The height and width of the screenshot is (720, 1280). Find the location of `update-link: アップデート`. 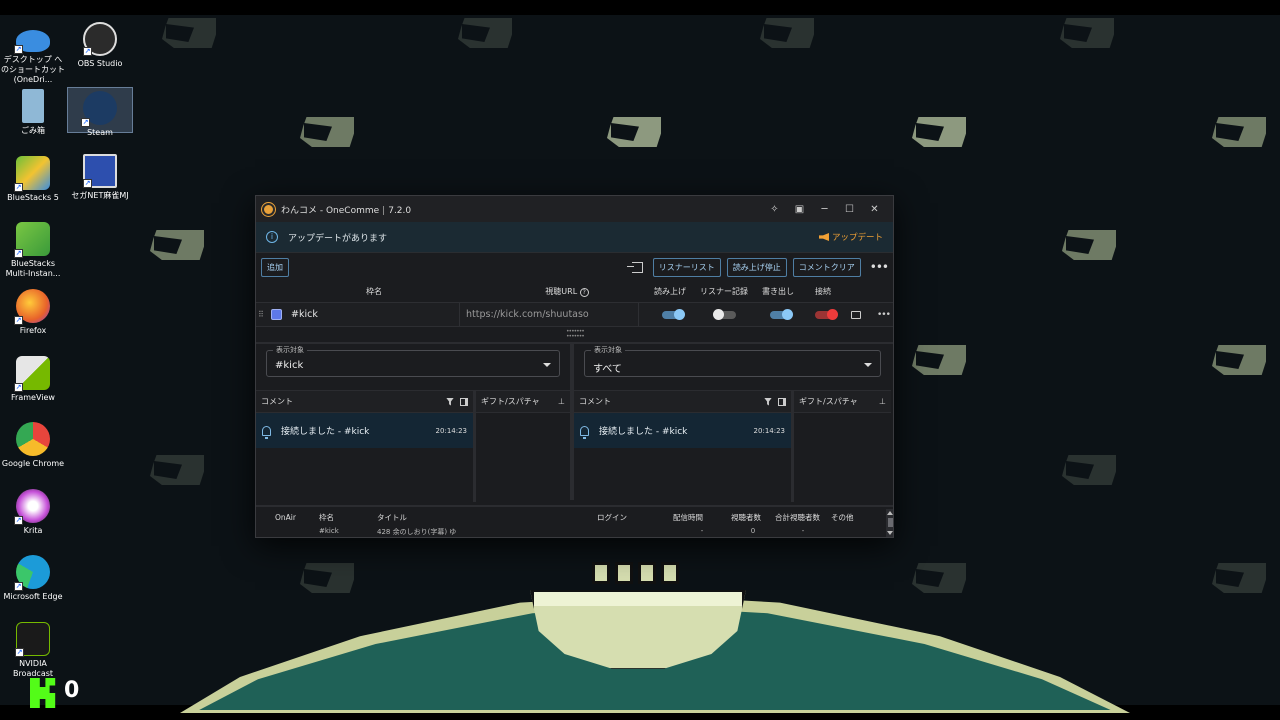

update-link: アップデート is located at coordinates (850, 237).